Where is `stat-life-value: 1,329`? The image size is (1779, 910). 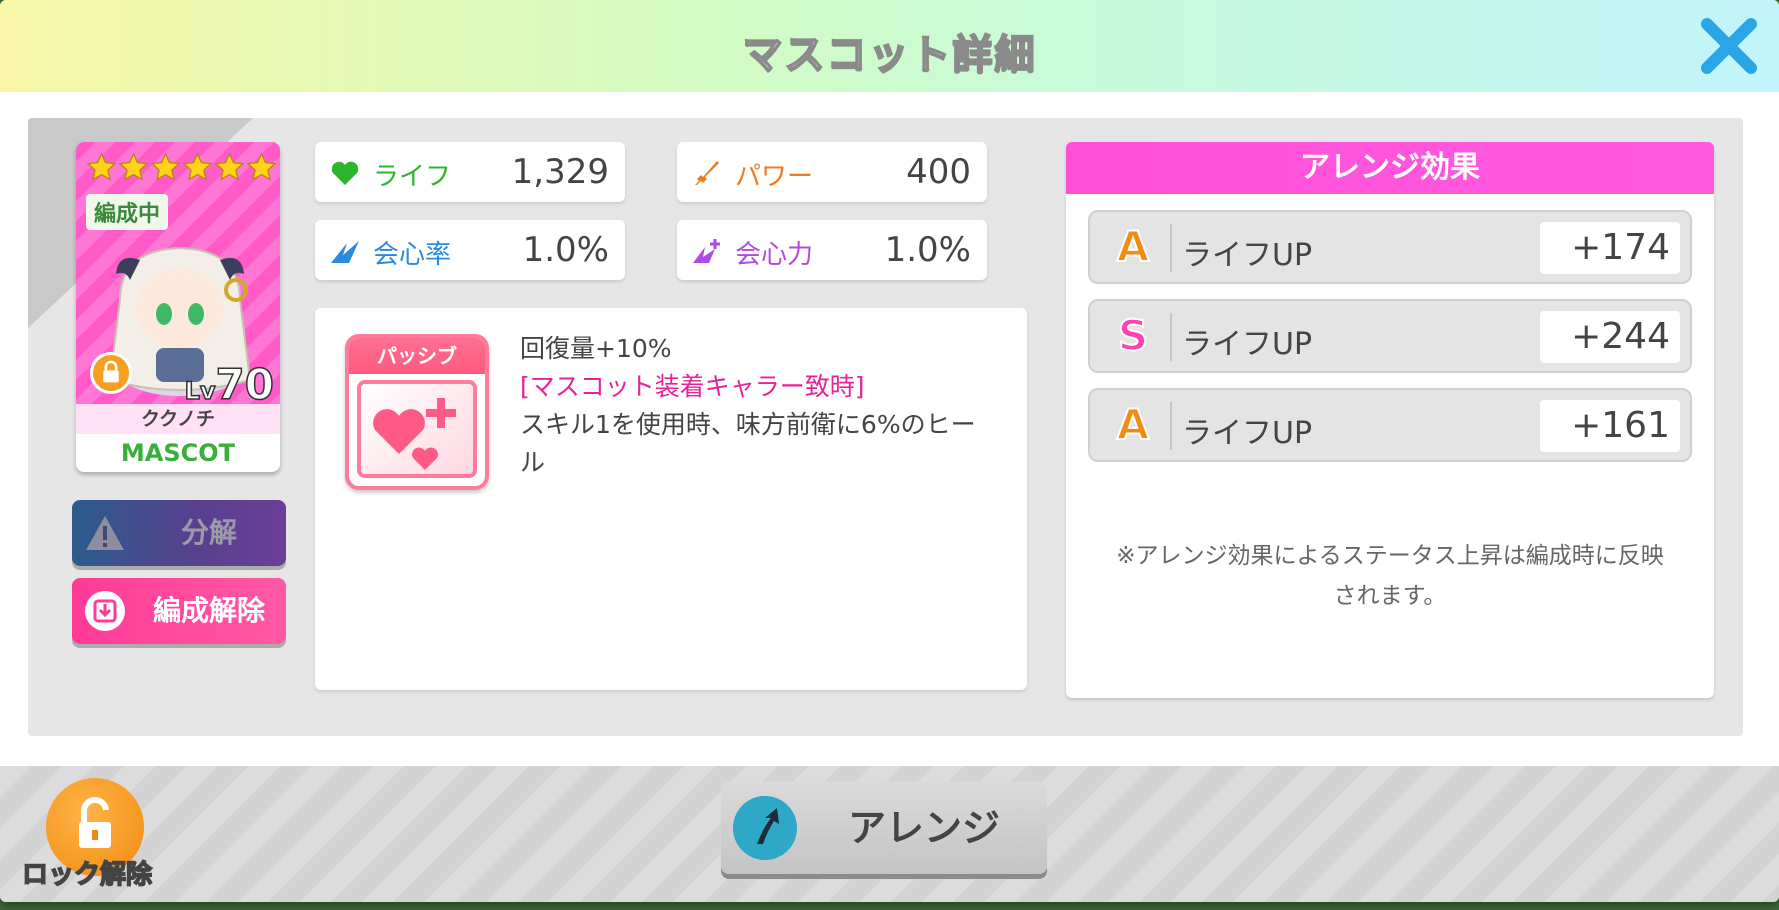
stat-life-value: 1,329 is located at coordinates (560, 172).